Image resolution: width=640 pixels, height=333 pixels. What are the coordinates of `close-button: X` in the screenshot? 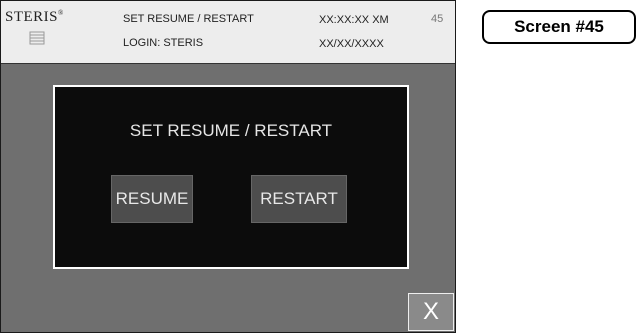 It's located at (431, 312).